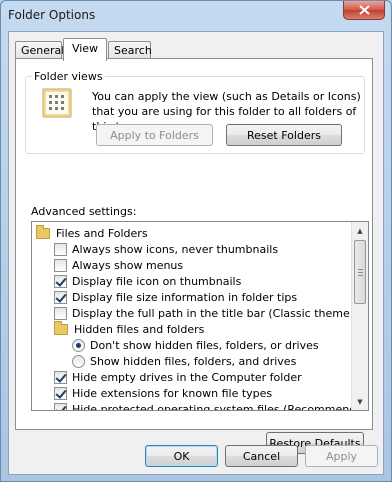 This screenshot has width=392, height=482. I want to click on tree-item-always-show-menus: Always show menus, so click(118, 265).